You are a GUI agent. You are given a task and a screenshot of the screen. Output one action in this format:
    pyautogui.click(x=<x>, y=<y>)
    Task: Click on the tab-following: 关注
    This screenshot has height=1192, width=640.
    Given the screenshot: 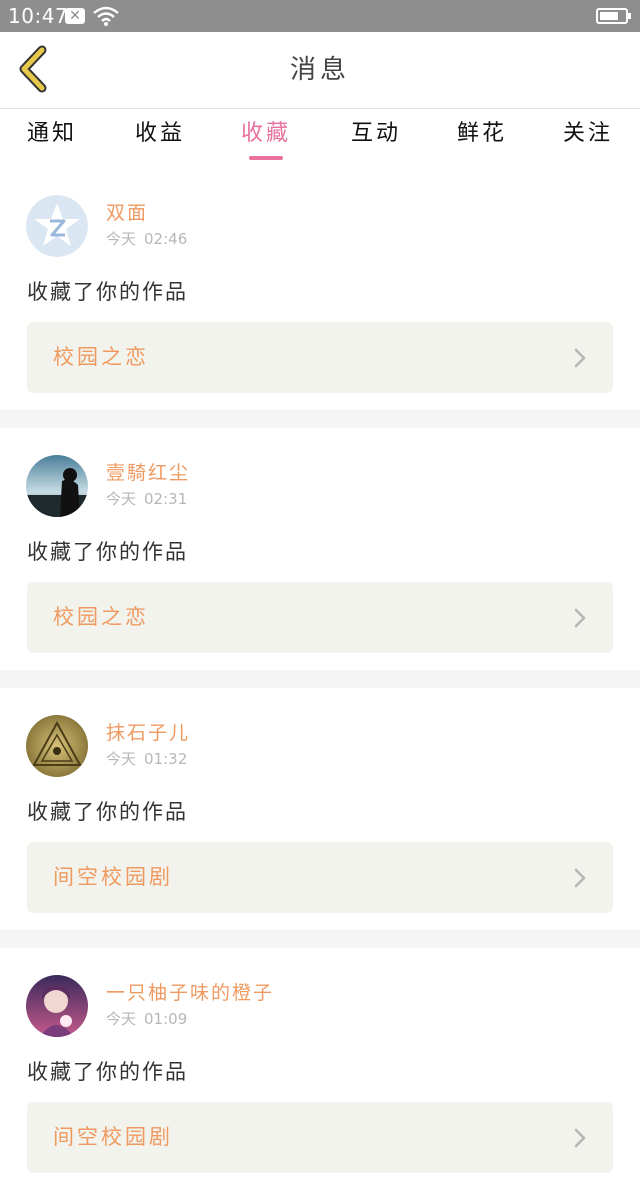 What is the action you would take?
    pyautogui.click(x=588, y=137)
    